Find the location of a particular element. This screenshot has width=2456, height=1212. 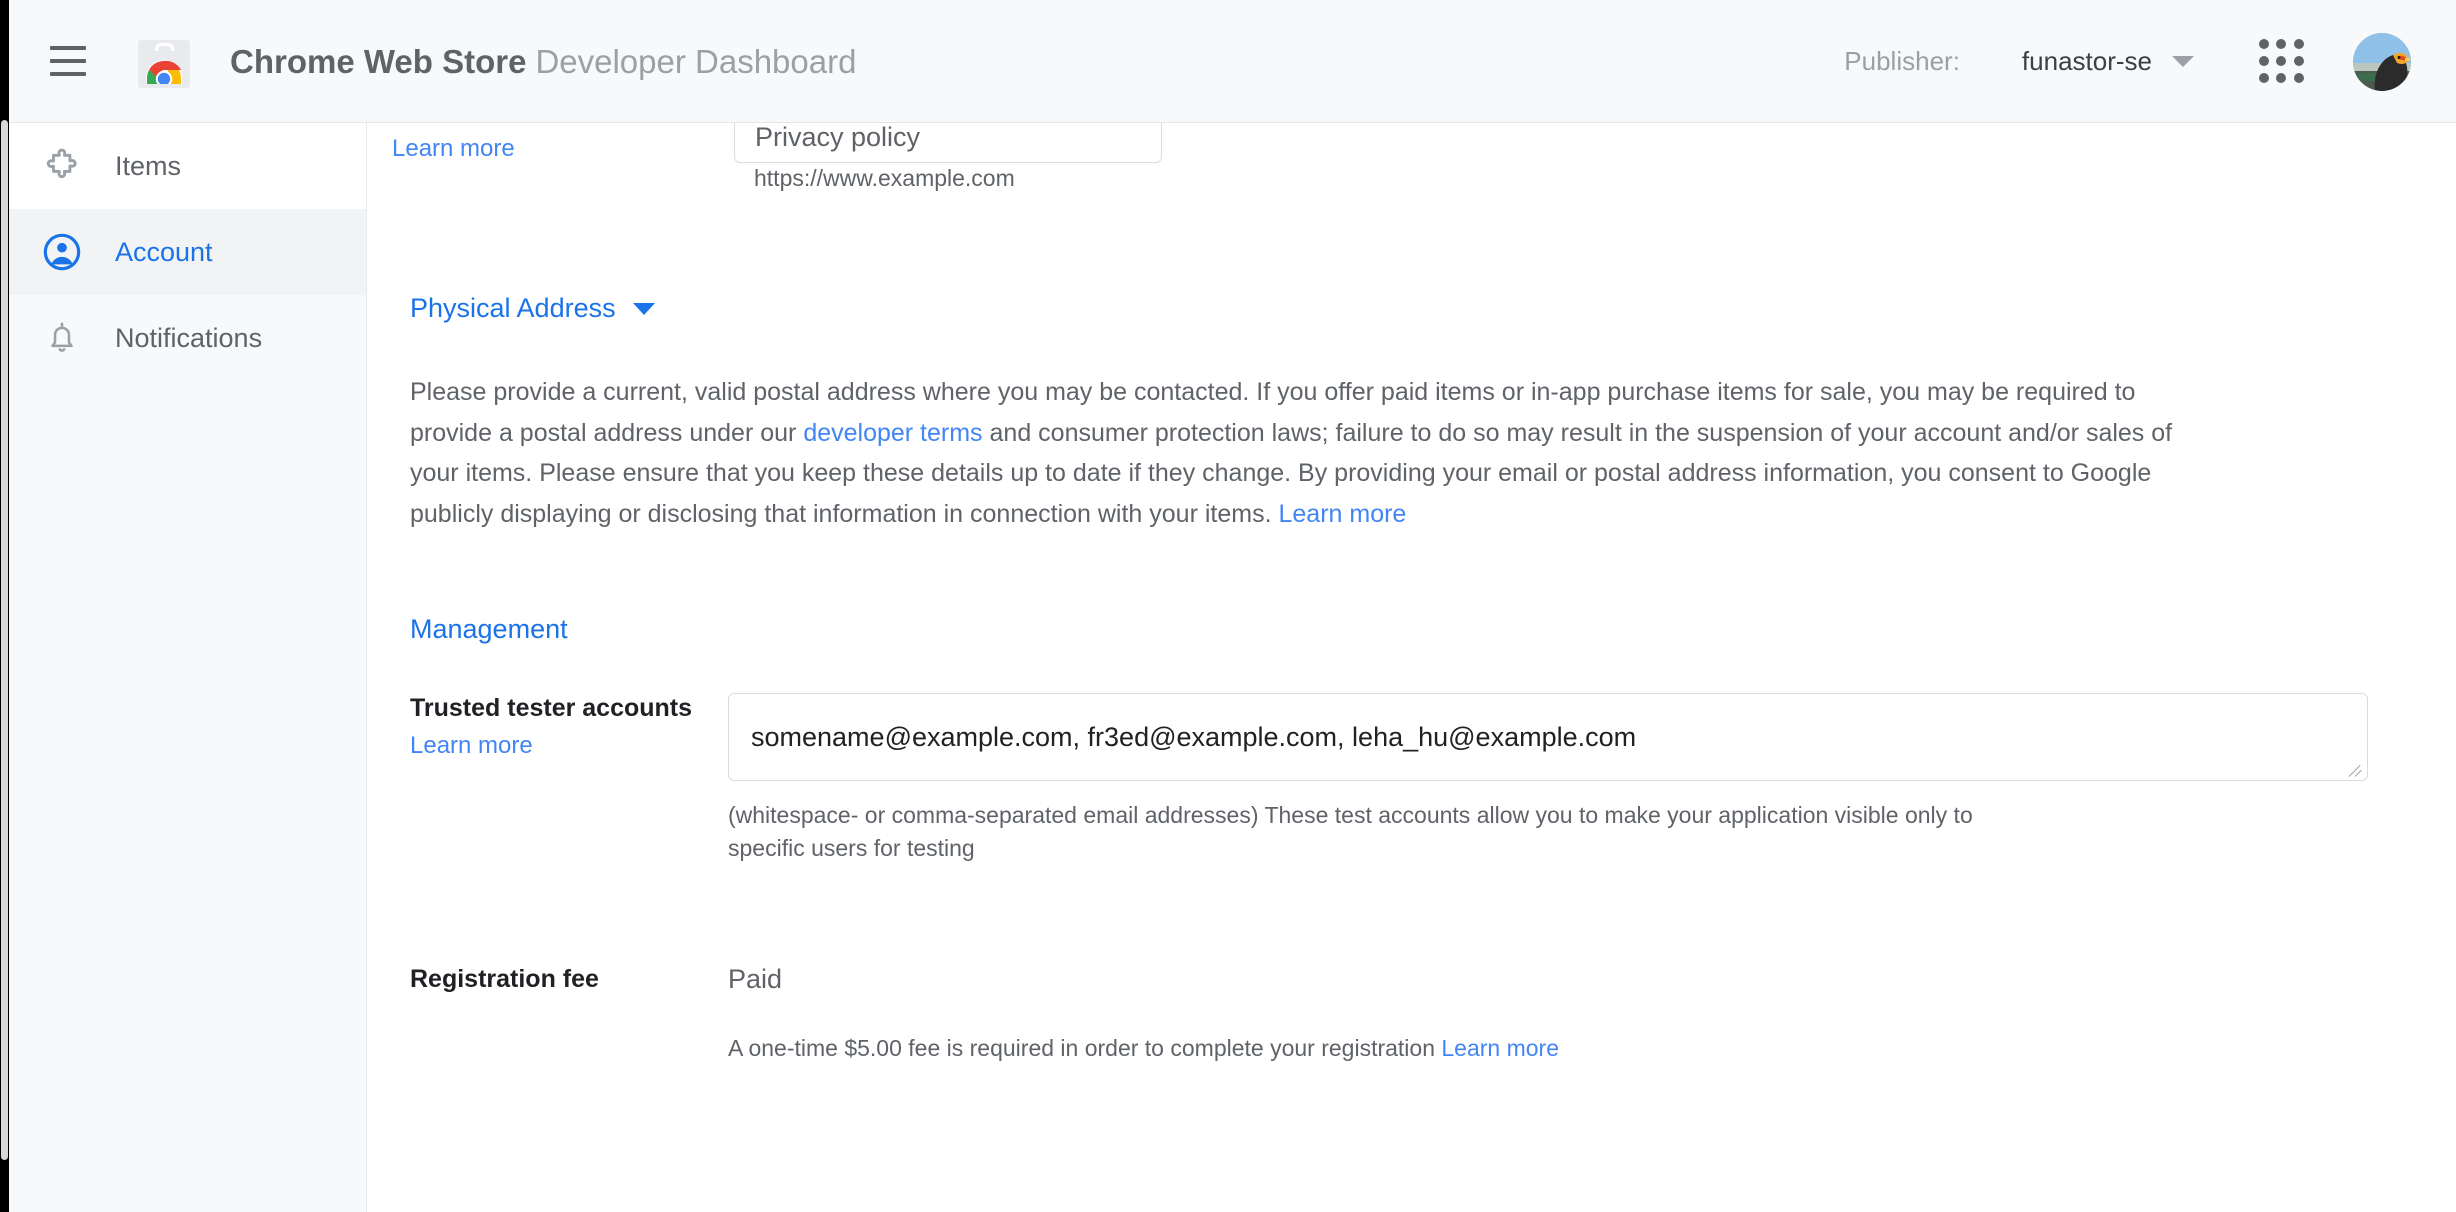

registration-fee-label-col: Registration fee is located at coordinates (569, 979).